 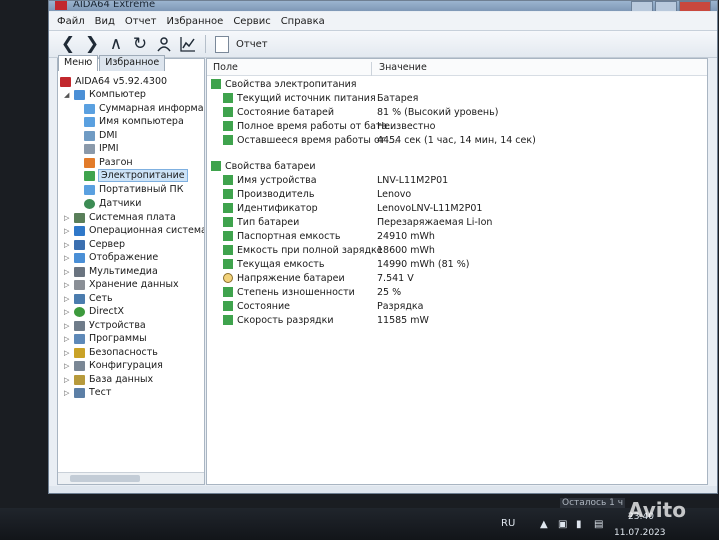 What do you see at coordinates (113, 81) in the screenshot?
I see `tree-item-root: AIDA64 v5.92.4300` at bounding box center [113, 81].